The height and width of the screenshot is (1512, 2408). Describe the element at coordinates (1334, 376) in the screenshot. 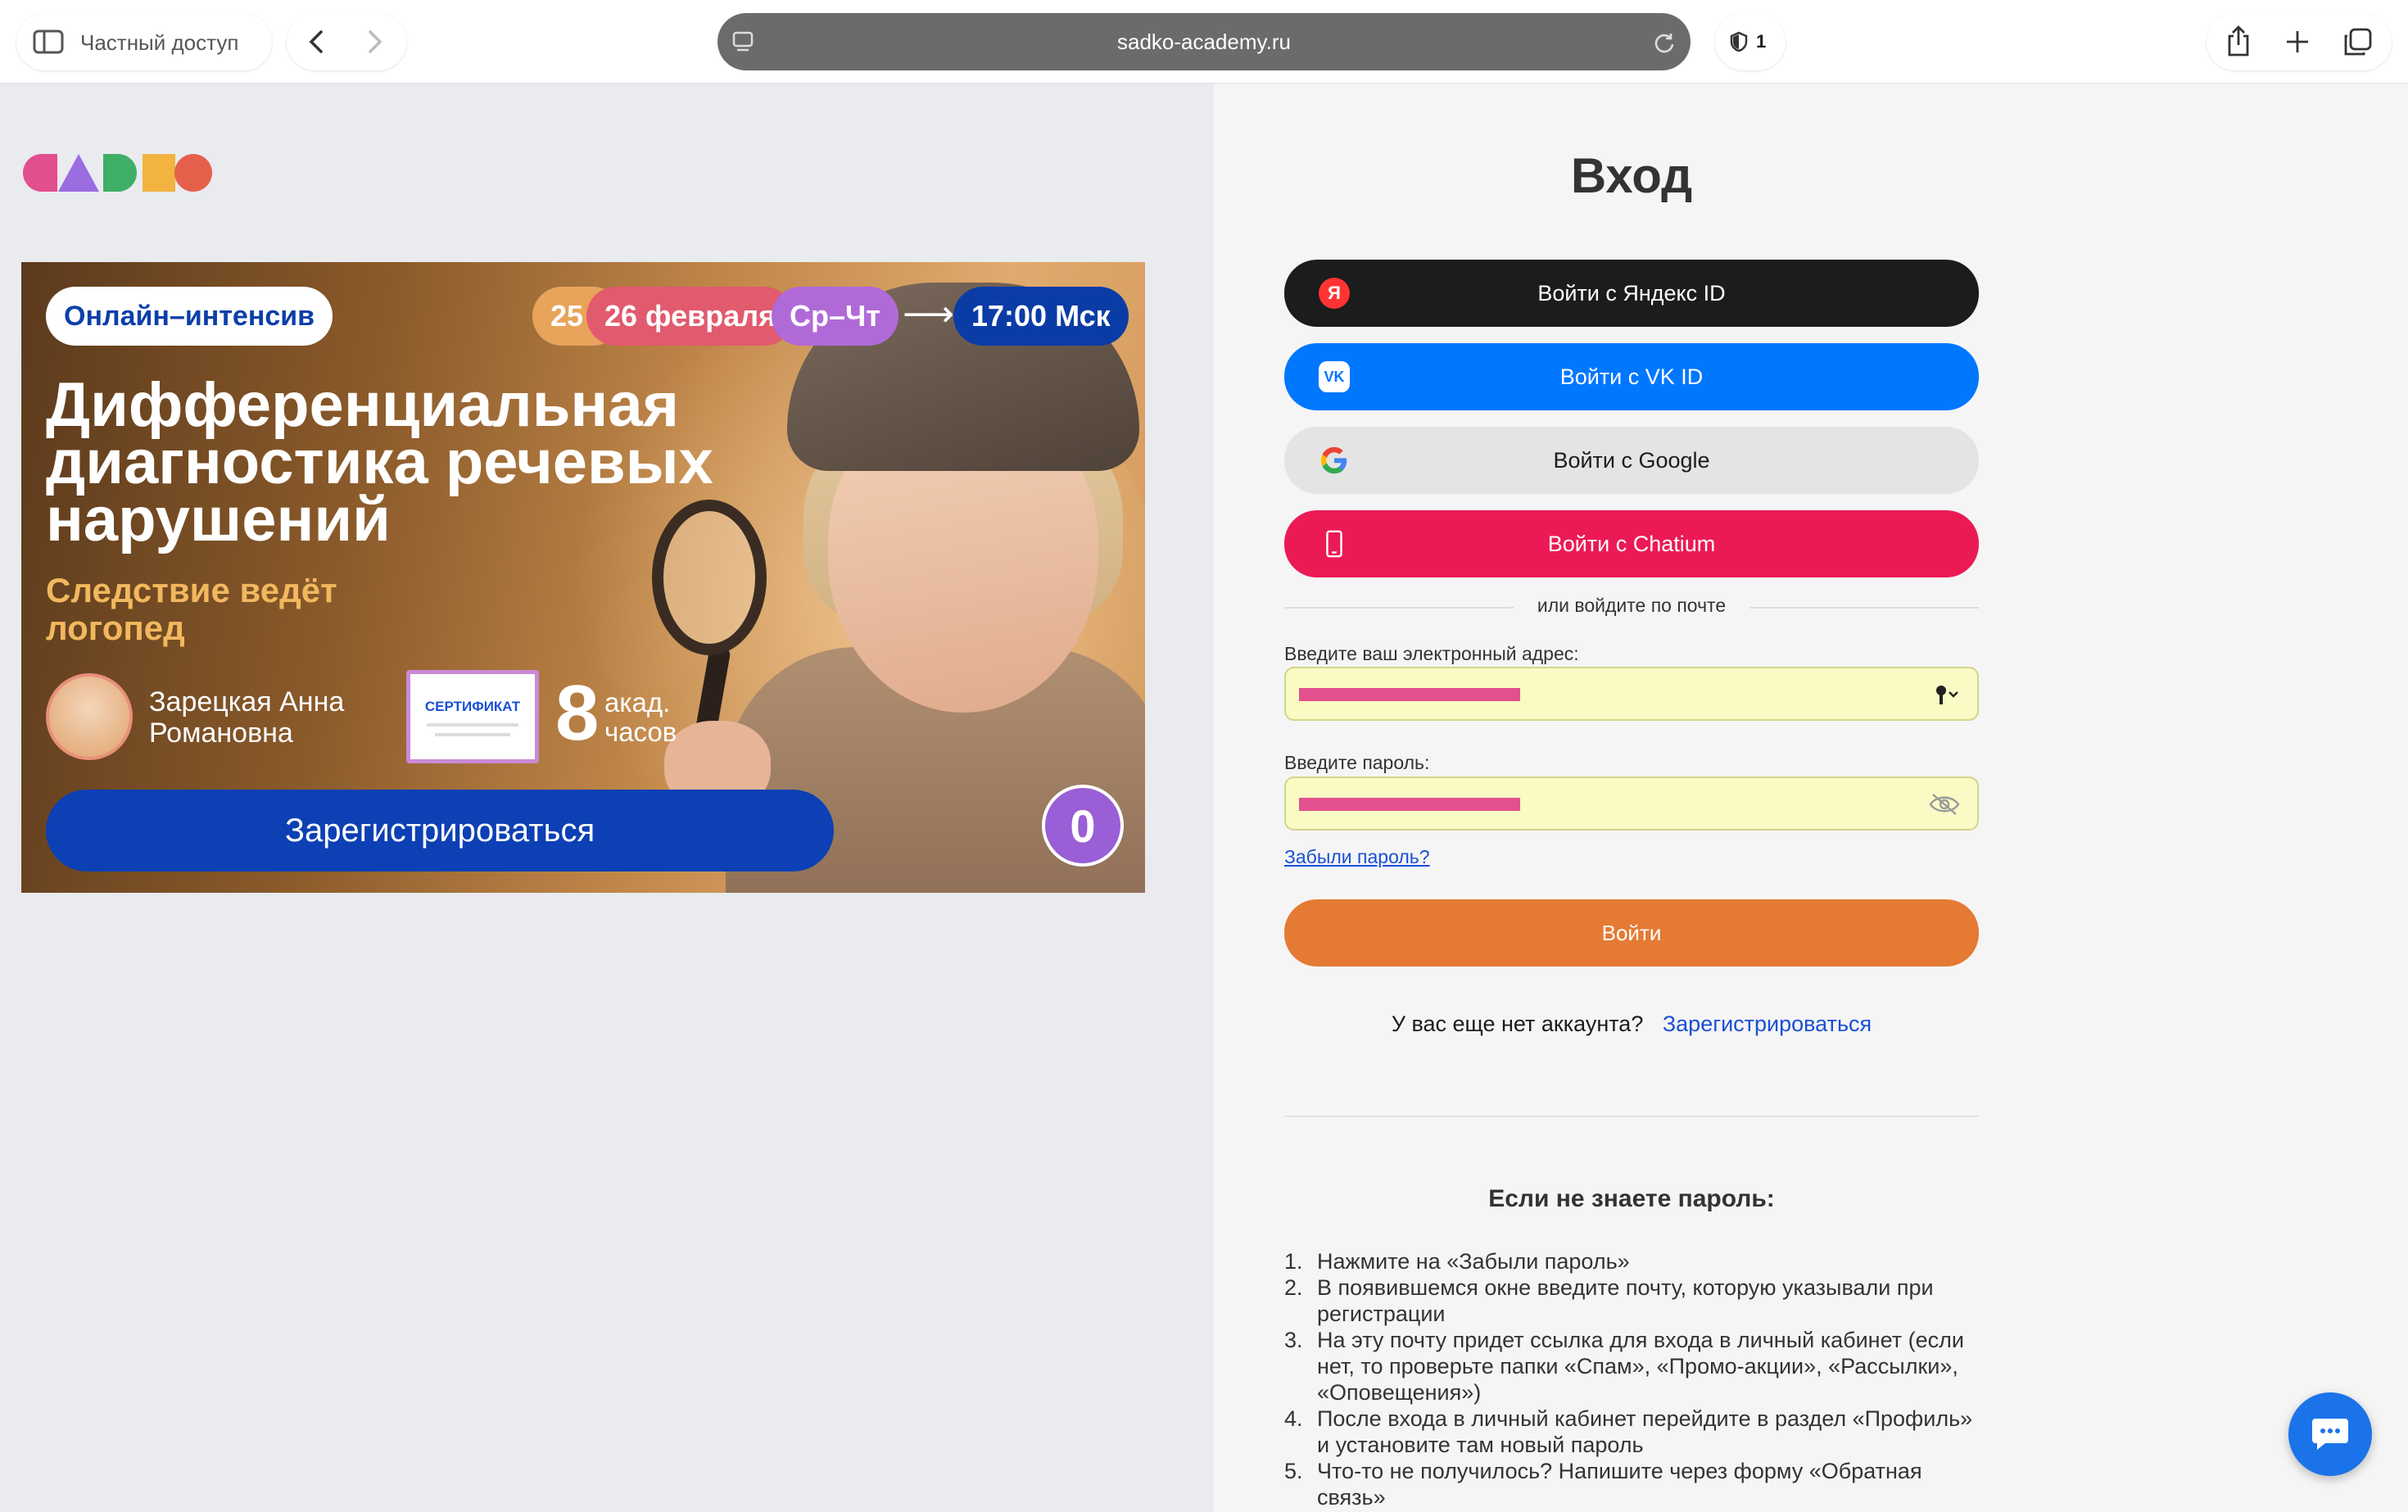

I see `vk-icon: VK` at that location.